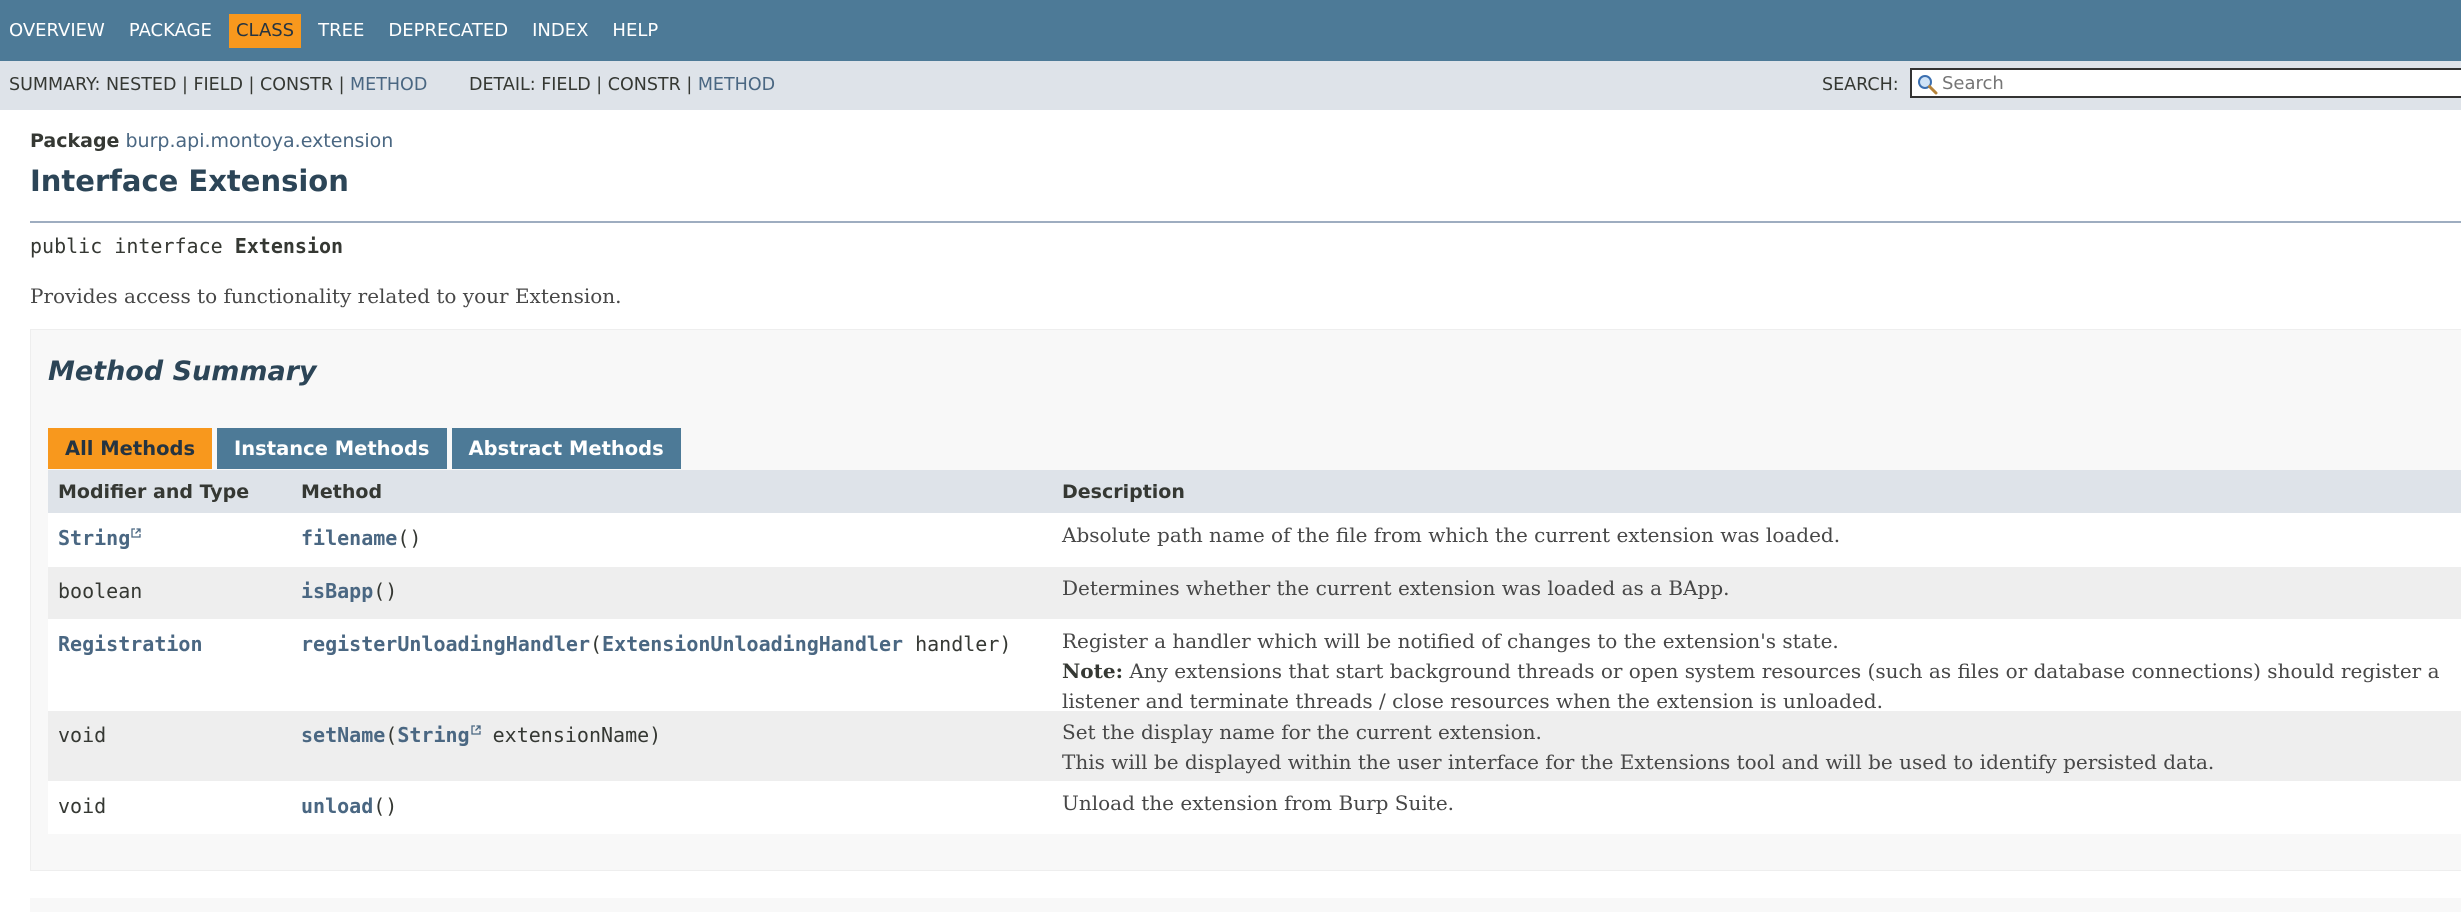 Image resolution: width=2461 pixels, height=912 pixels. I want to click on nav-item-help: HELP, so click(635, 31).